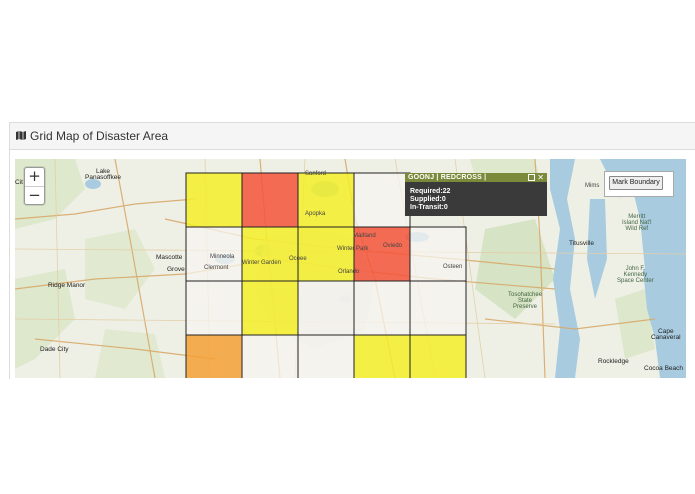  I want to click on label-maitland: Maitland, so click(364, 236).